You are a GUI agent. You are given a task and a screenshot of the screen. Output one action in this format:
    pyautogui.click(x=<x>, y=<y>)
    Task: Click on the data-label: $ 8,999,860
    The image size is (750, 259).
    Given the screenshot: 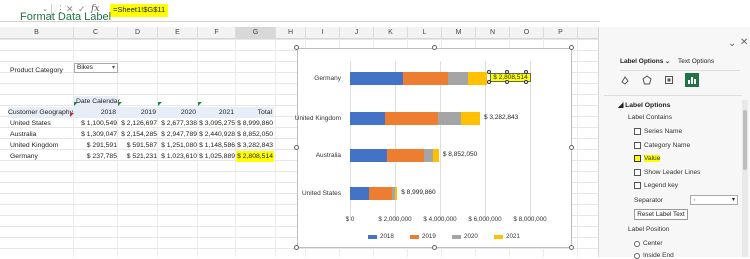 What is the action you would take?
    pyautogui.click(x=418, y=192)
    